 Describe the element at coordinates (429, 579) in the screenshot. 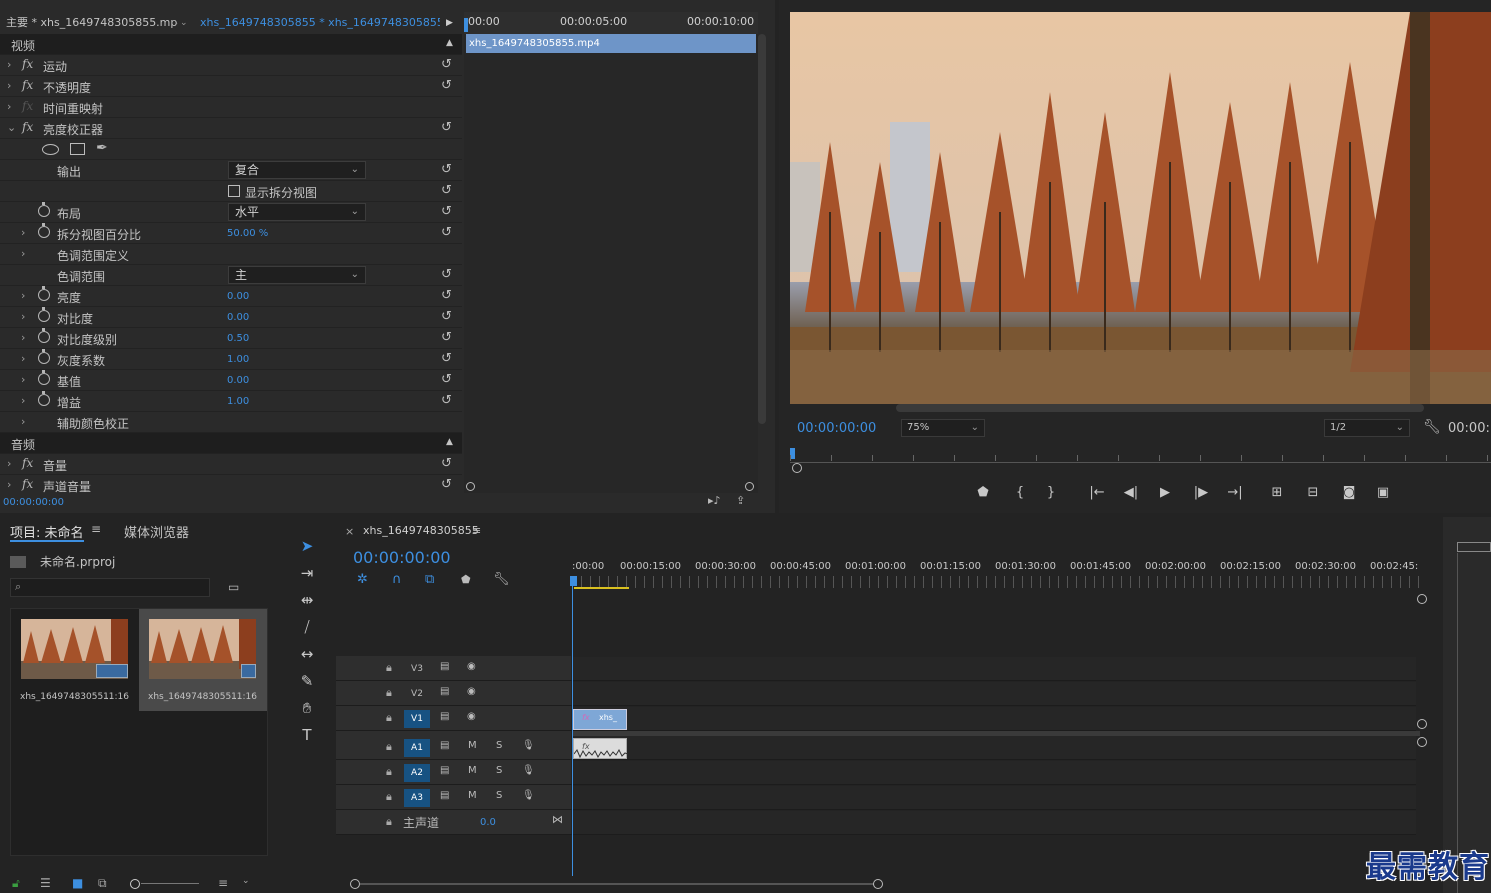

I see `linked-selection-icon: ⧉` at that location.